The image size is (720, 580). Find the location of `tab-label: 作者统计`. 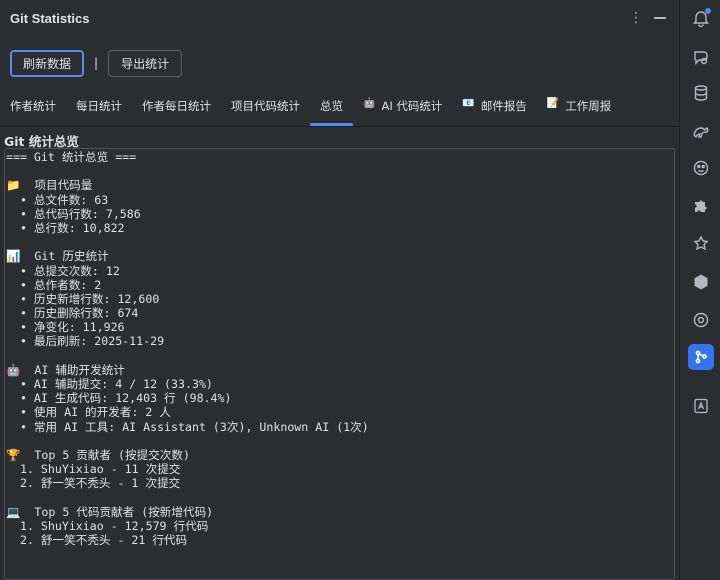

tab-label: 作者统计 is located at coordinates (33, 106).